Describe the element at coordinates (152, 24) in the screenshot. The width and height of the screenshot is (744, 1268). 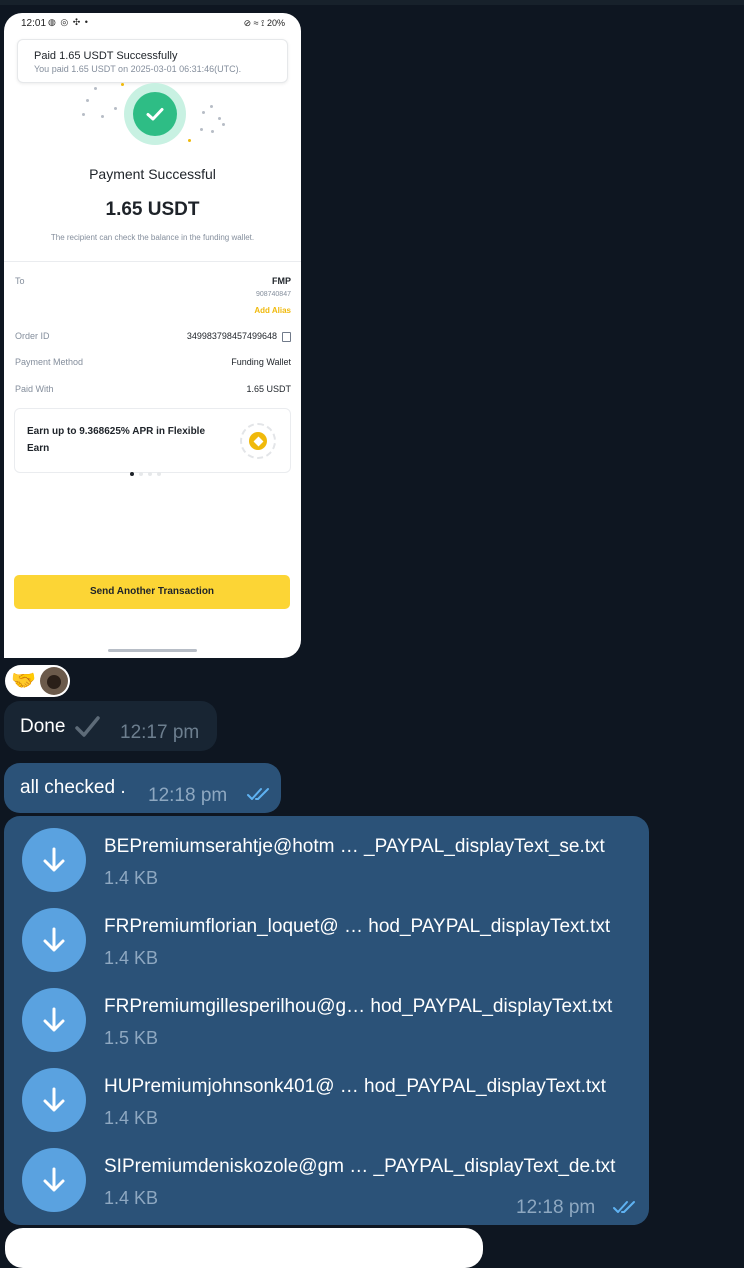
I see `phone-status-bar: 12:01 ◍ ◎ ✣ • ⊘ ≈ ⟟ 20%` at that location.